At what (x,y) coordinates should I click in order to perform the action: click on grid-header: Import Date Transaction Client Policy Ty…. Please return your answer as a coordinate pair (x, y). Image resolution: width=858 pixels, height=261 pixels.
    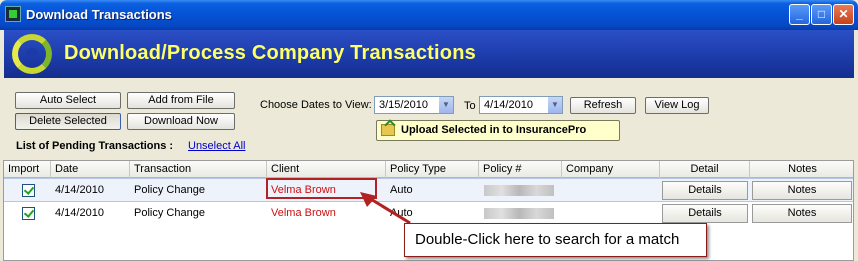
    Looking at the image, I should click on (428, 169).